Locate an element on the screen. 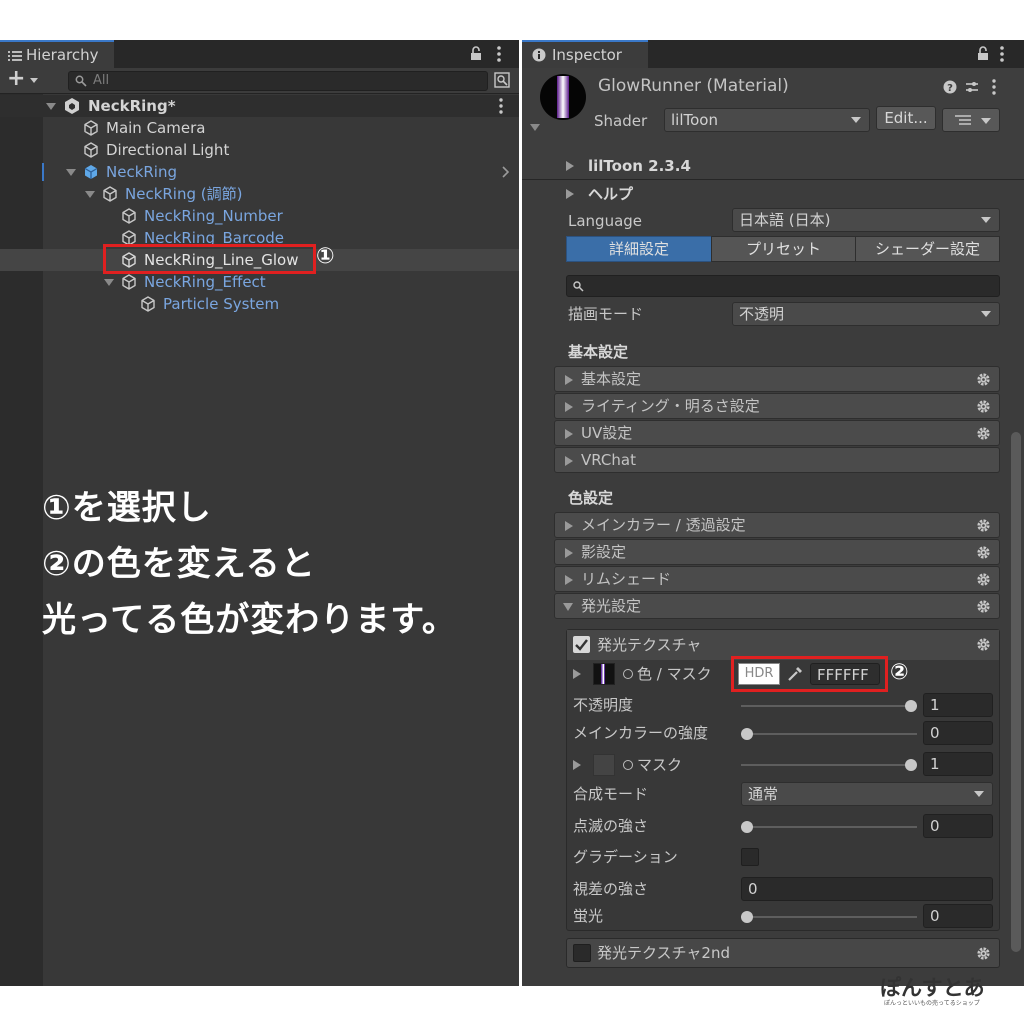 The image size is (1024, 1024). language-dropdown: 日本語 (日本) is located at coordinates (866, 220).